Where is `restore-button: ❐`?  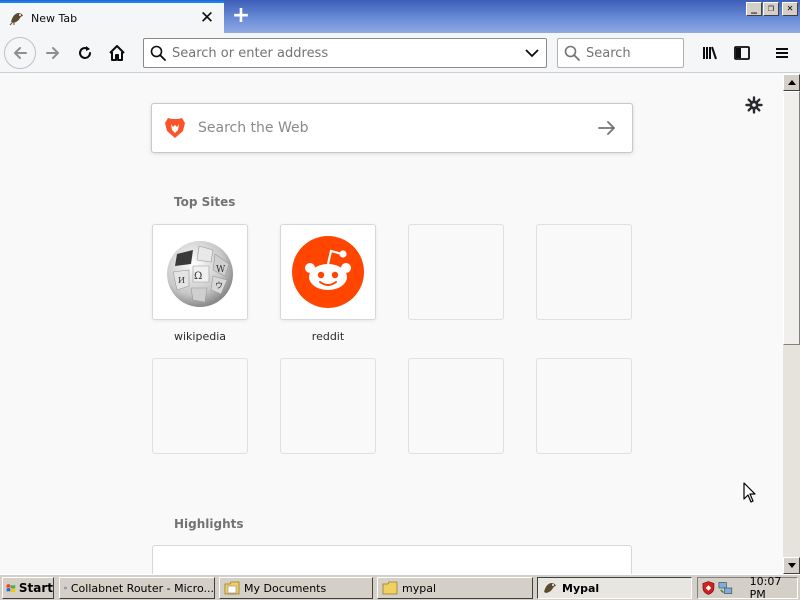 restore-button: ❐ is located at coordinates (771, 9).